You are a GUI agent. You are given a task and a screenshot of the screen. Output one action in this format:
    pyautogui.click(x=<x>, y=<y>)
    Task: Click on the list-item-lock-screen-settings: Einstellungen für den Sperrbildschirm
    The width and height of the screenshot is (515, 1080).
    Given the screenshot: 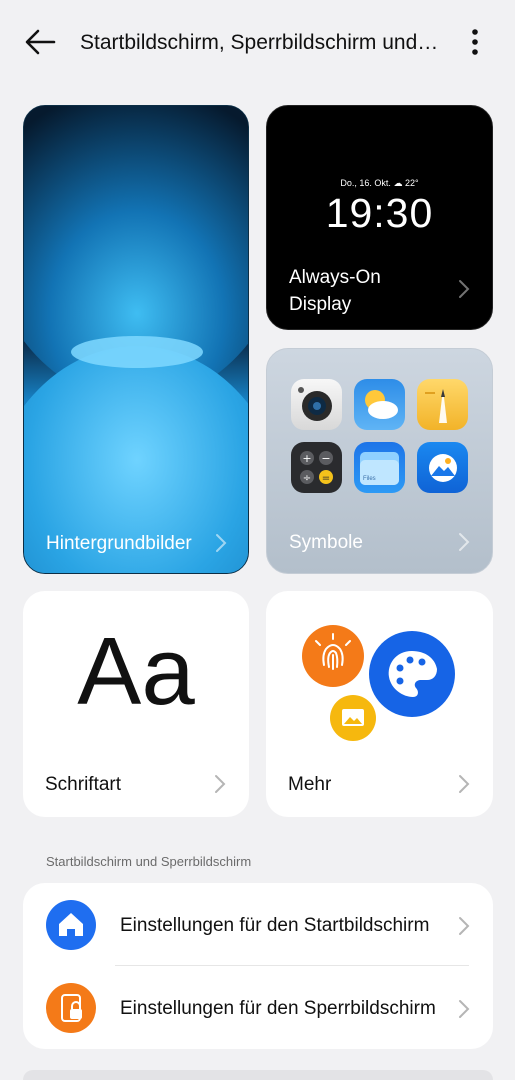 What is the action you would take?
    pyautogui.click(x=258, y=1007)
    